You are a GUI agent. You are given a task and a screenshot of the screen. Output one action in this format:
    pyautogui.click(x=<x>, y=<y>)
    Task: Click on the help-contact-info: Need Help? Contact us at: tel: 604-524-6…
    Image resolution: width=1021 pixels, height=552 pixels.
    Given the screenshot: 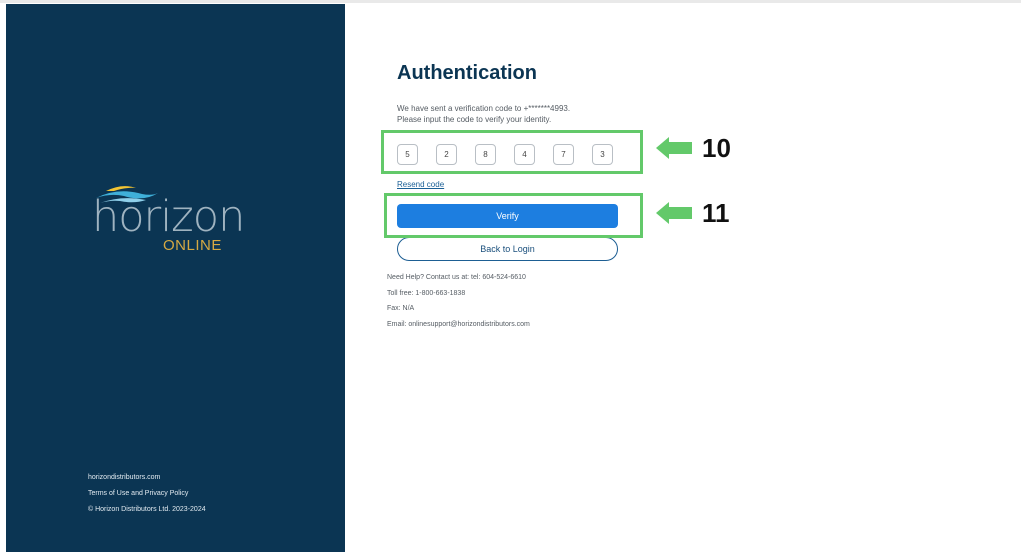 What is the action you would take?
    pyautogui.click(x=458, y=301)
    